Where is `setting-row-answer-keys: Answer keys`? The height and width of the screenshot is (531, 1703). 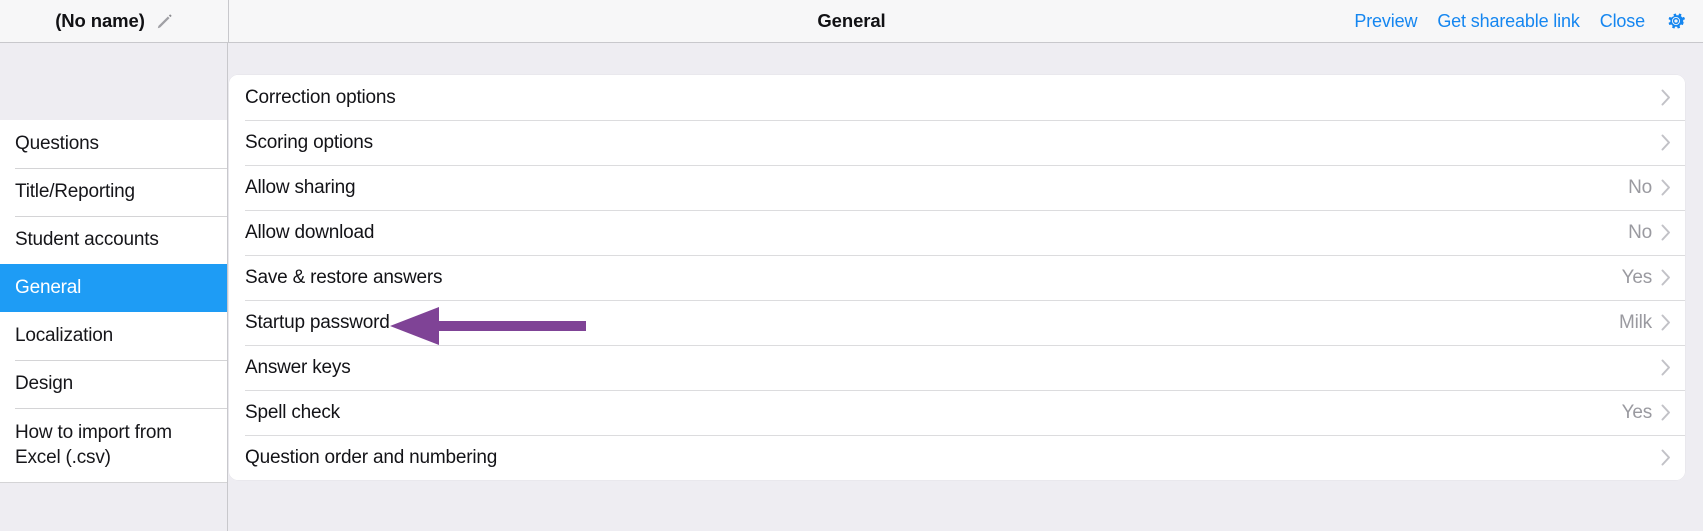 setting-row-answer-keys: Answer keys is located at coordinates (957, 367).